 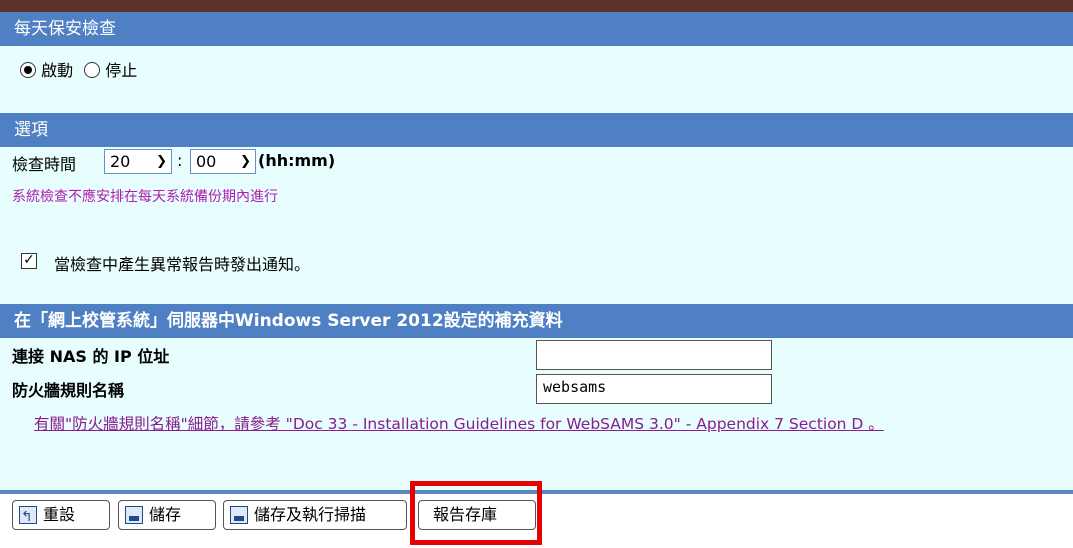 What do you see at coordinates (476, 513) in the screenshot?
I see `highlight-box` at bounding box center [476, 513].